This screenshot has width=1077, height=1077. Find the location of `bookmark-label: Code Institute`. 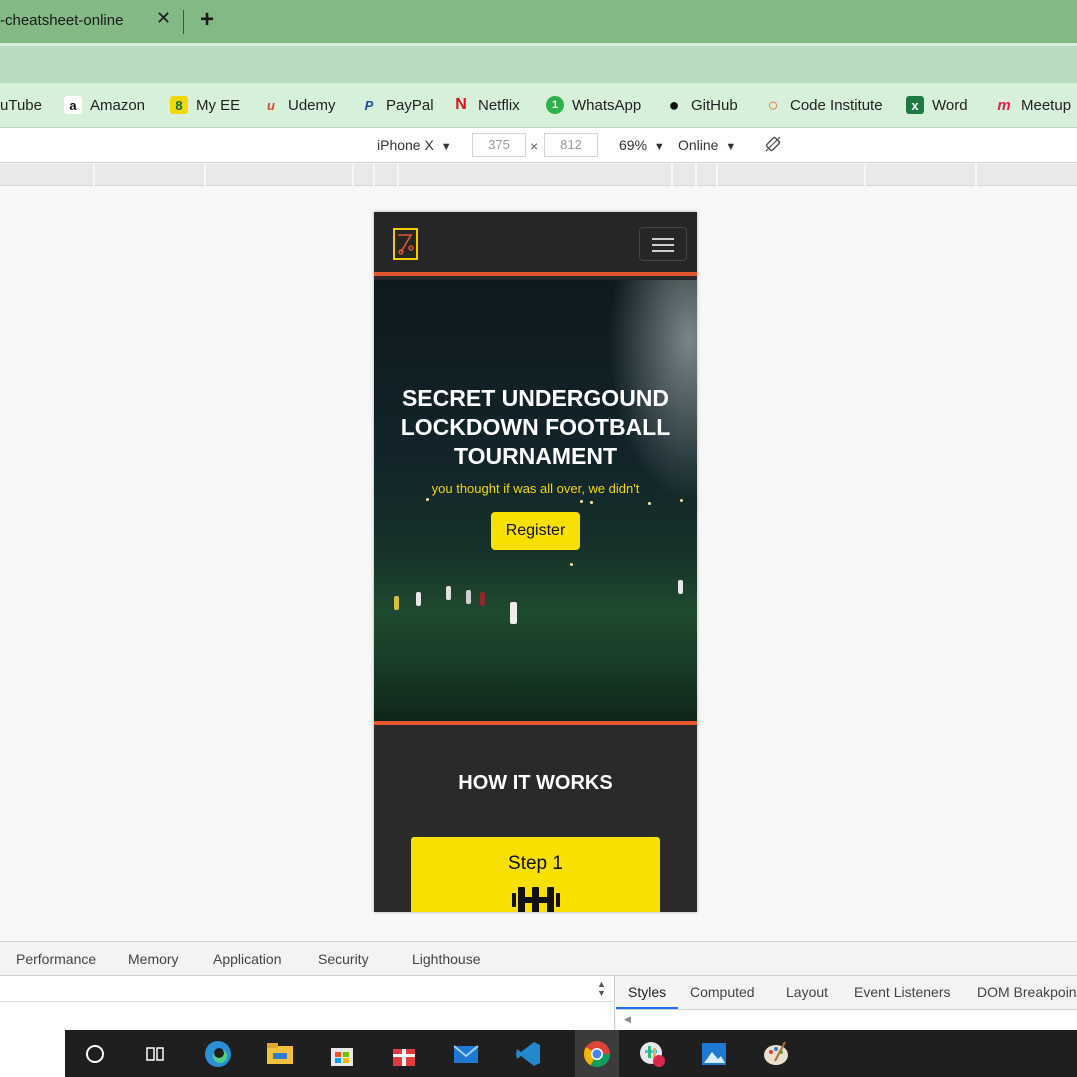

bookmark-label: Code Institute is located at coordinates (836, 105).